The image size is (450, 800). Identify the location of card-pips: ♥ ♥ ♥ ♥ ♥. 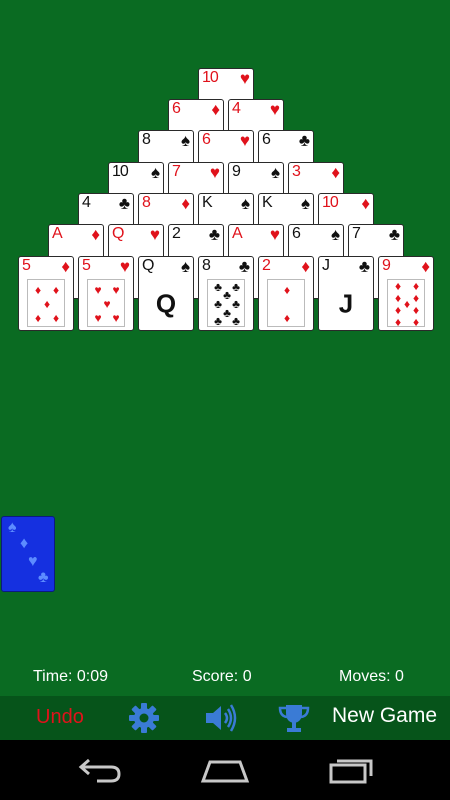
(106, 303).